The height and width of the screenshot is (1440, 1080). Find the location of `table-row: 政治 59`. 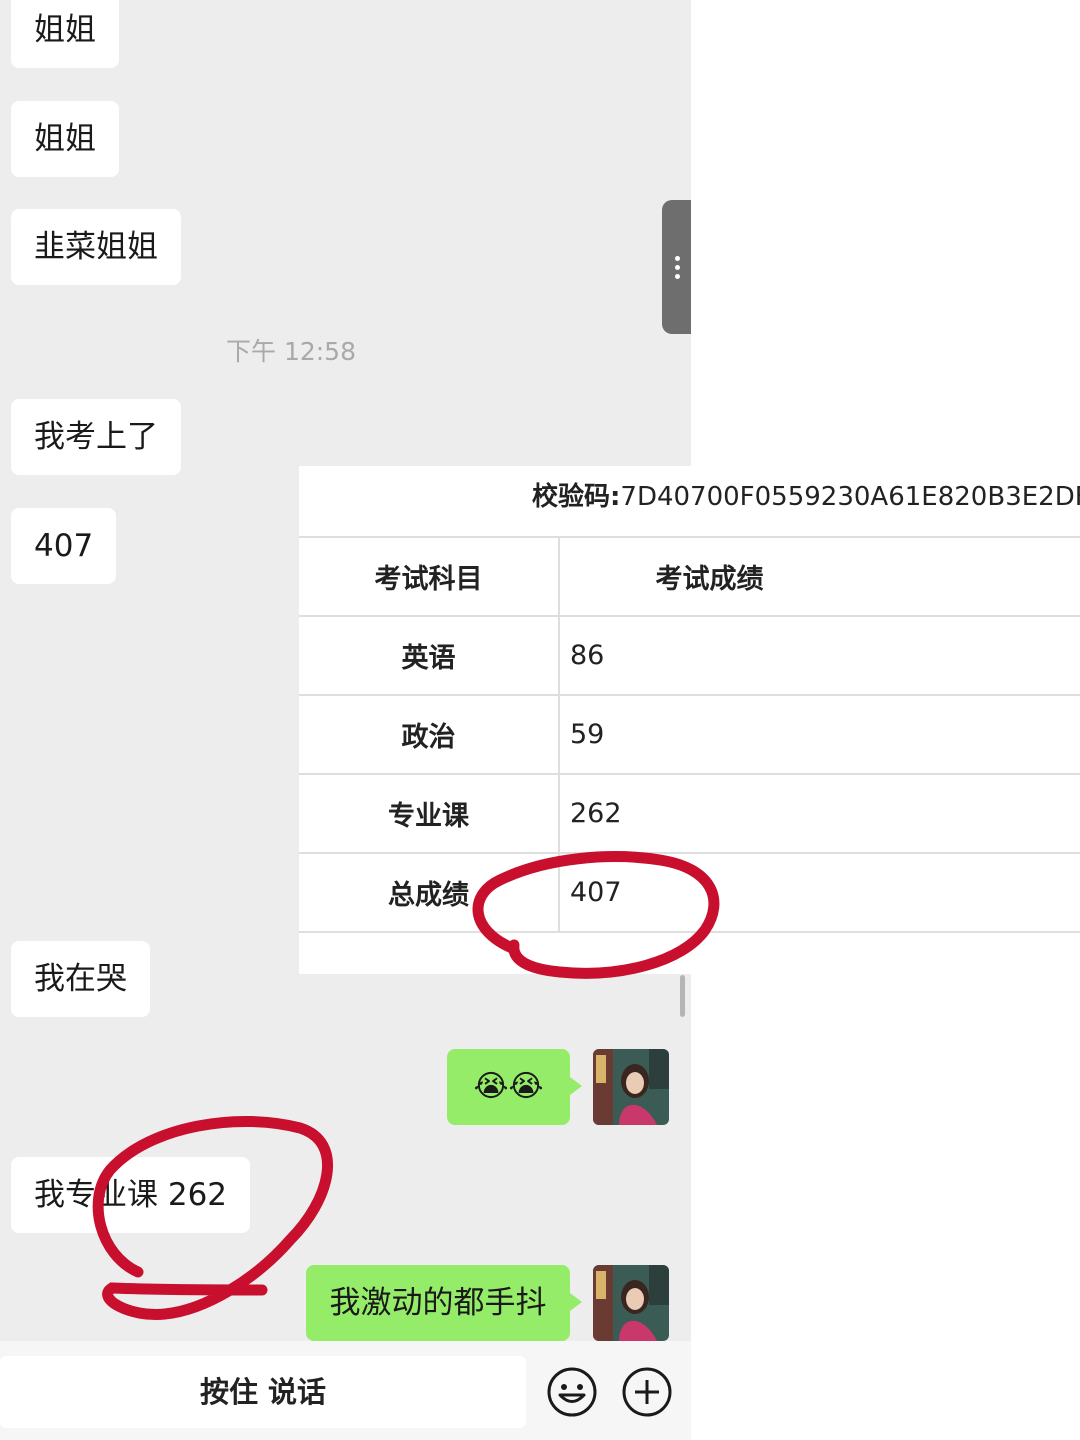

table-row: 政治 59 is located at coordinates (689, 734).